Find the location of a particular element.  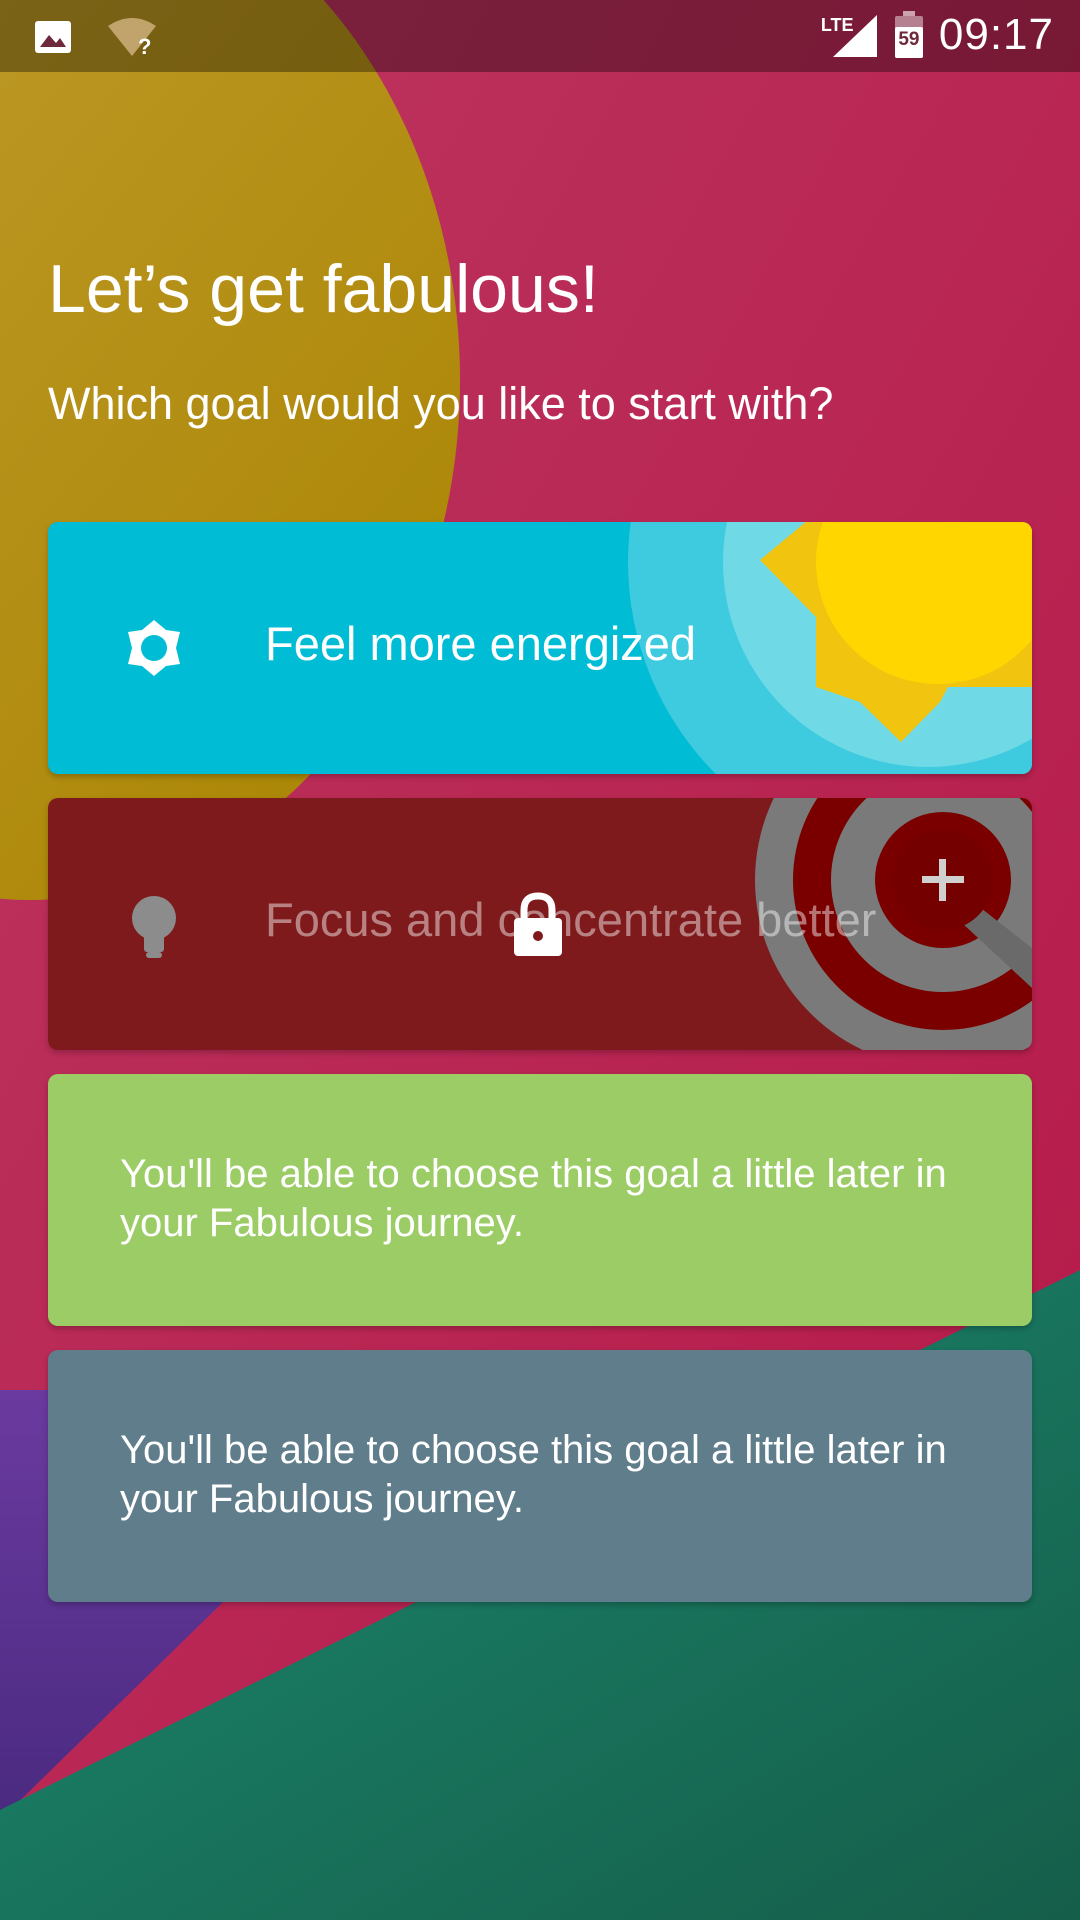

page-subtitle: Which goal would you like to start with? is located at coordinates (441, 403).